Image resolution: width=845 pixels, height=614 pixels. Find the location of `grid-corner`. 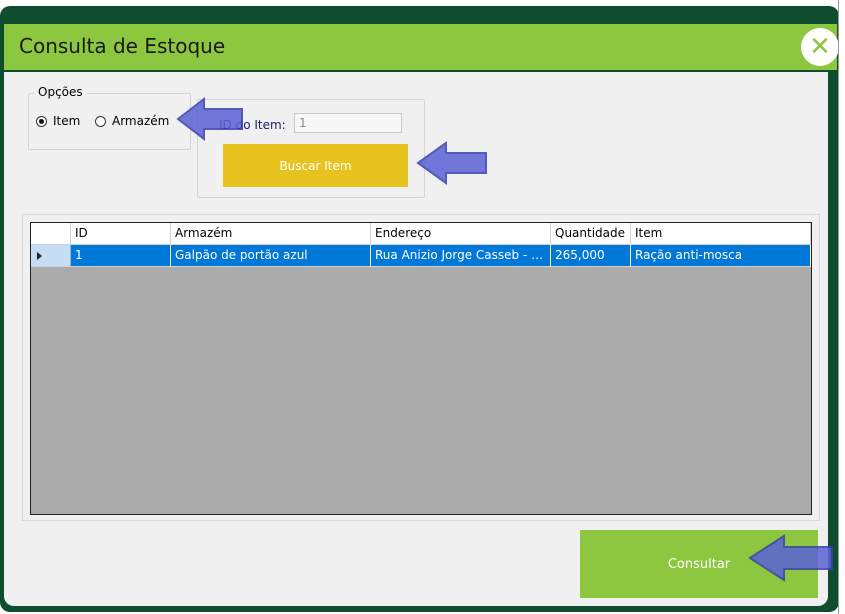

grid-corner is located at coordinates (51, 234).